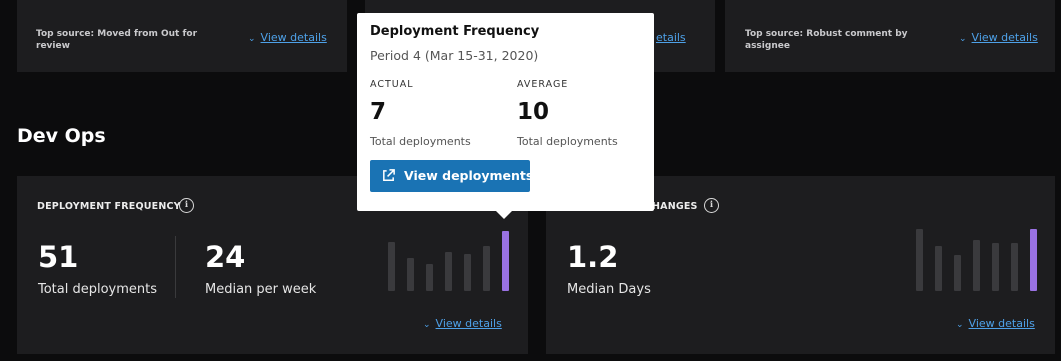 This screenshot has width=1061, height=361. What do you see at coordinates (675, 206) in the screenshot?
I see `card-label: HANGES` at bounding box center [675, 206].